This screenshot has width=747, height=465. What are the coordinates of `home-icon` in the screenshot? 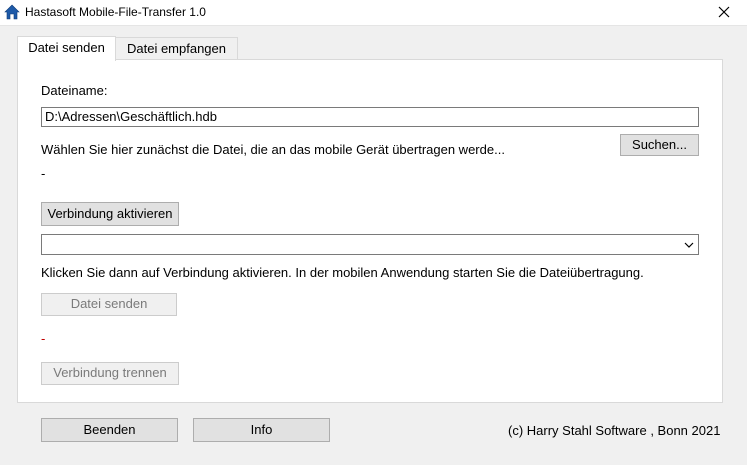 It's located at (12, 12).